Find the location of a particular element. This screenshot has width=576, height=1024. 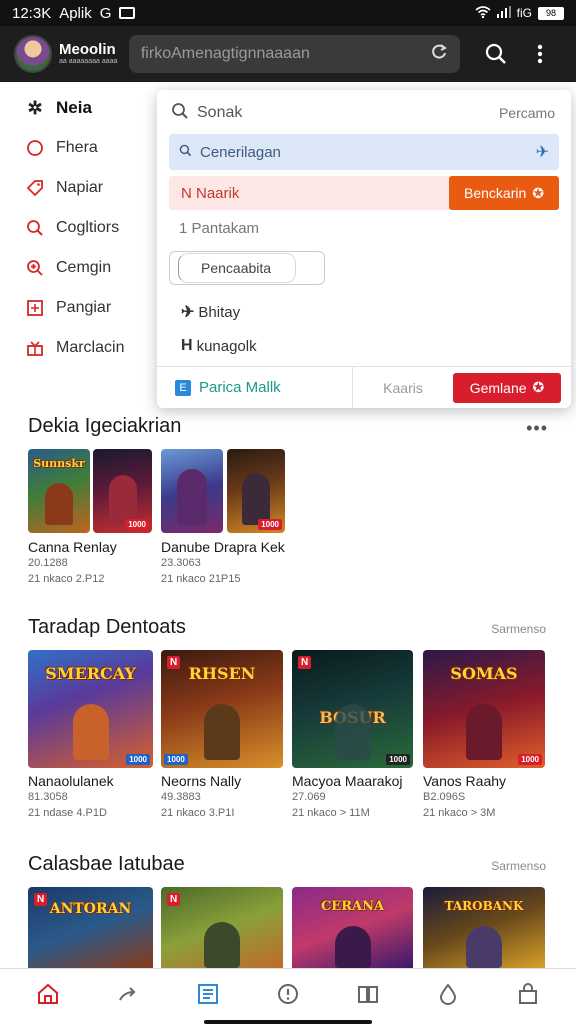

document-icon: E is located at coordinates (183, 387).